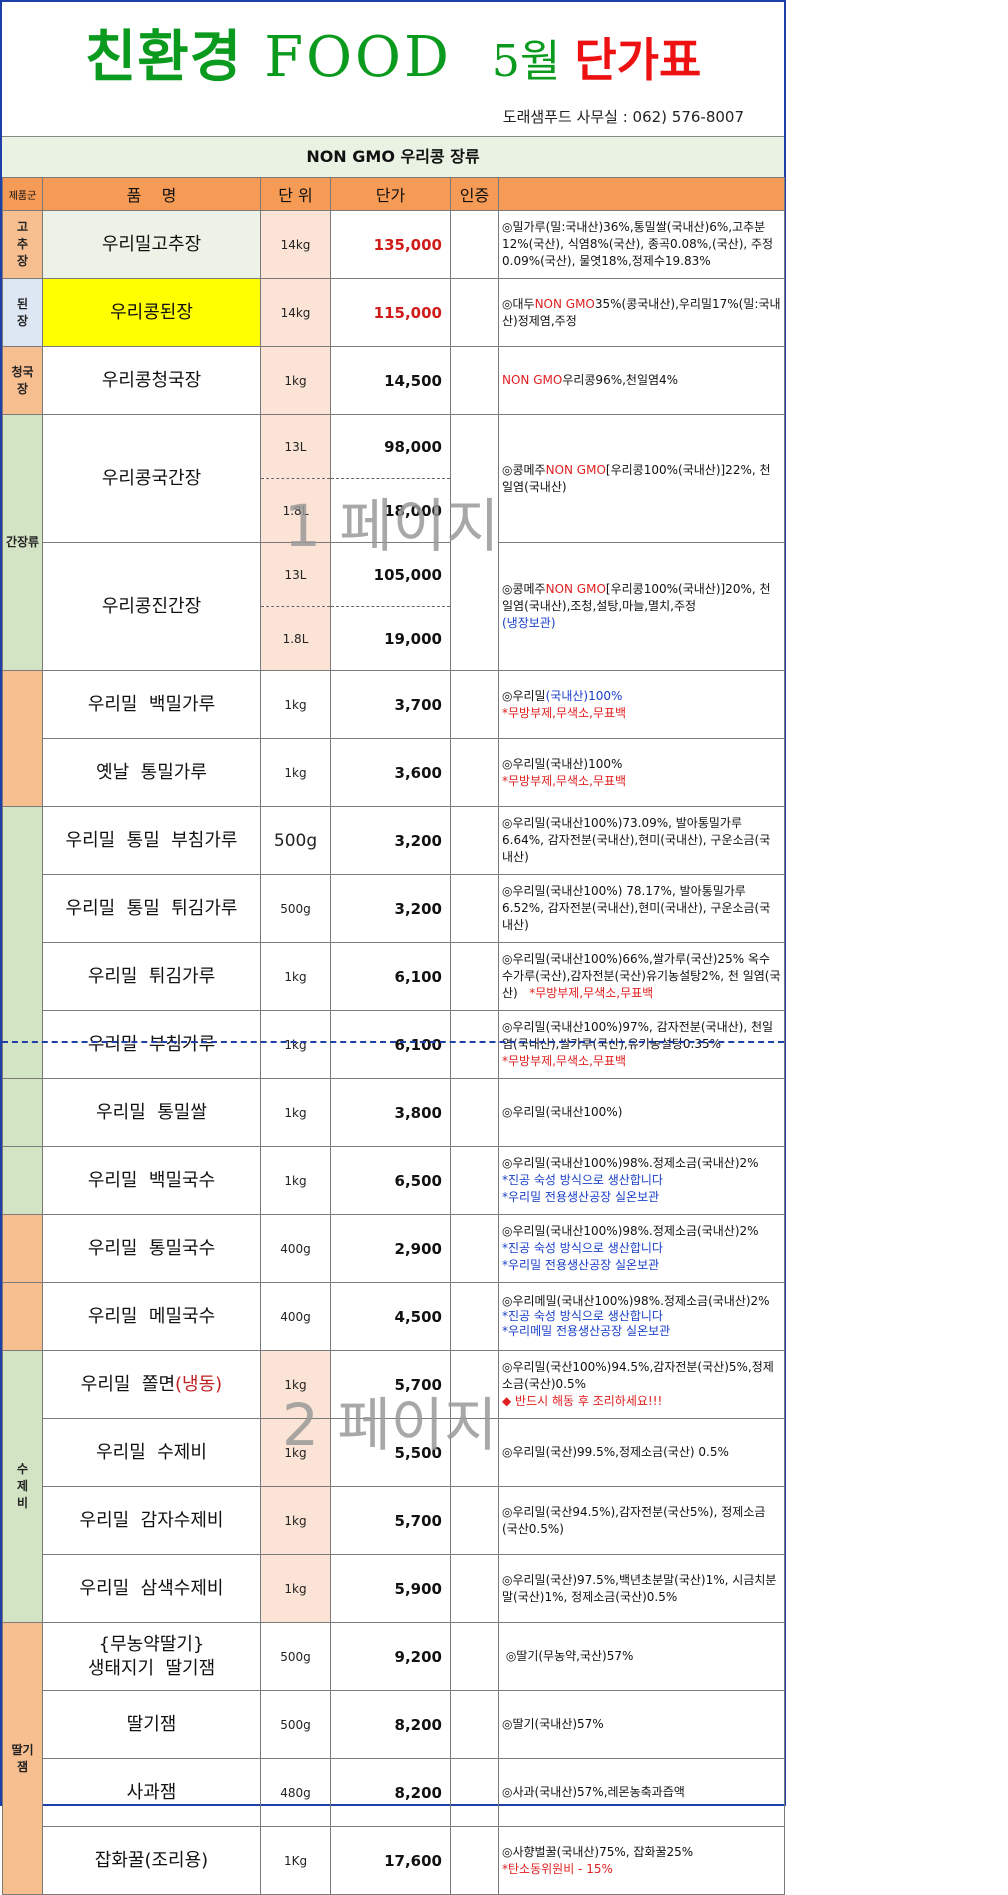 This screenshot has width=1008, height=1895. Describe the element at coordinates (151, 976) in the screenshot. I see `product-name: 우리밀 튀김가루` at that location.